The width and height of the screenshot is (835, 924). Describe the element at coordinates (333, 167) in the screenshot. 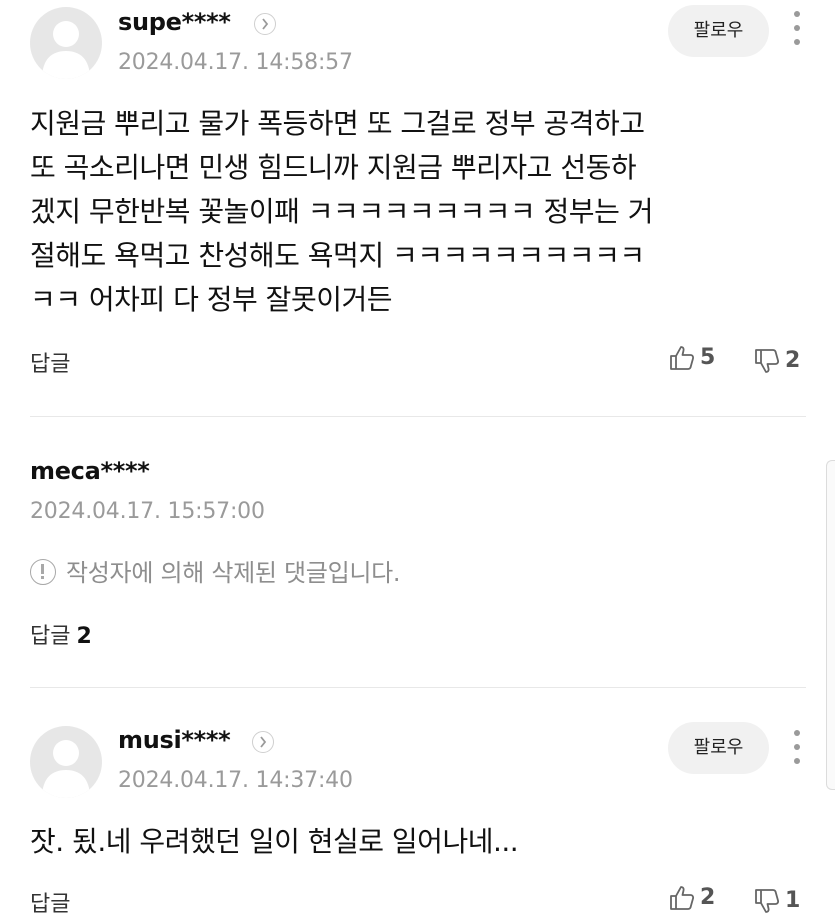

I see `comment-line: 또 곡소리나면 민생 힘드니까 지원금 뿌리자고 선동하` at that location.